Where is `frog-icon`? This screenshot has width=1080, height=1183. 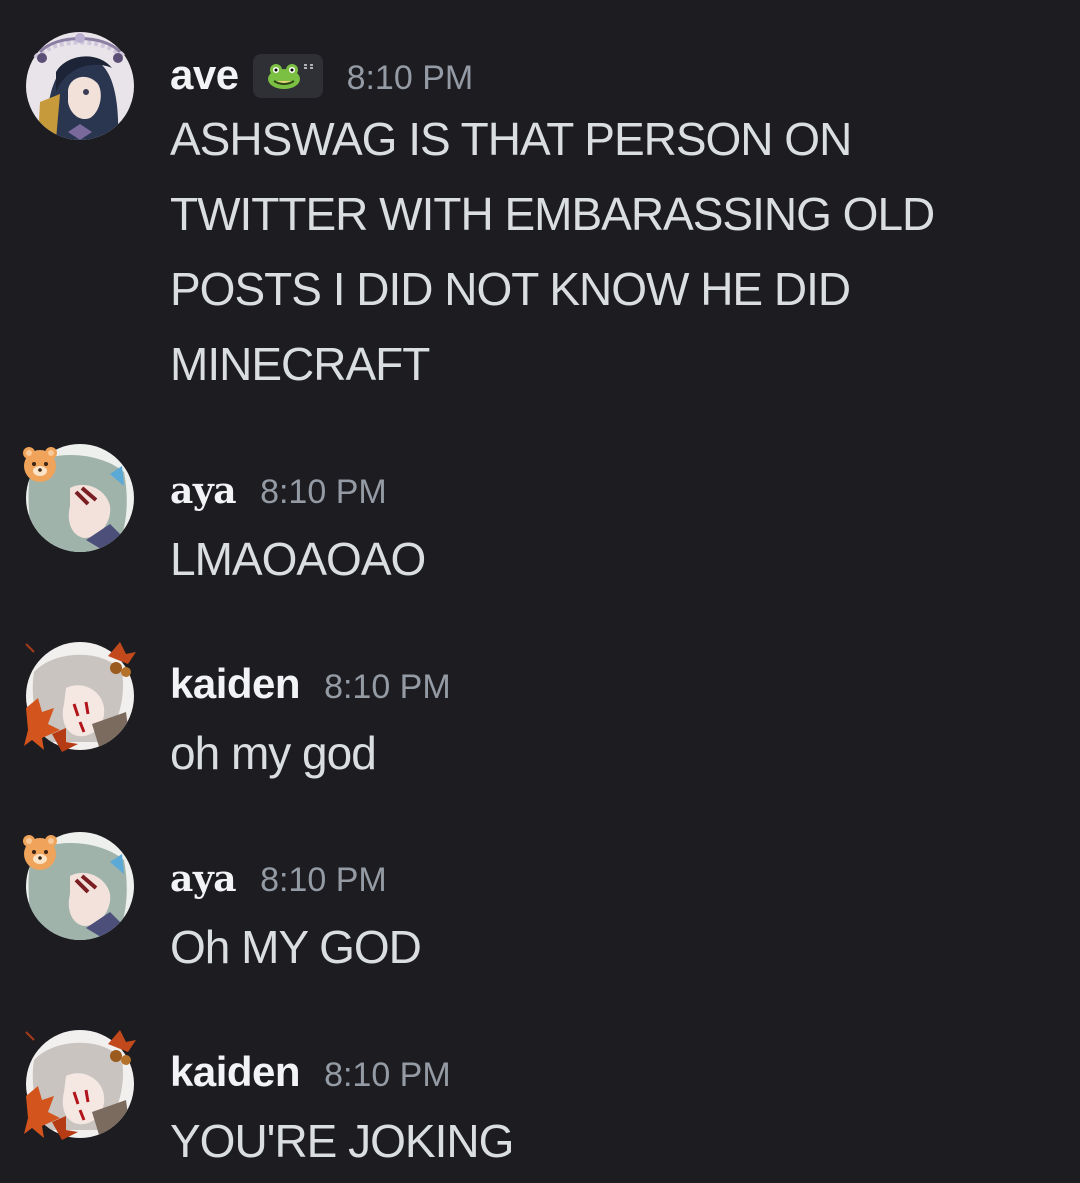
frog-icon is located at coordinates (290, 76).